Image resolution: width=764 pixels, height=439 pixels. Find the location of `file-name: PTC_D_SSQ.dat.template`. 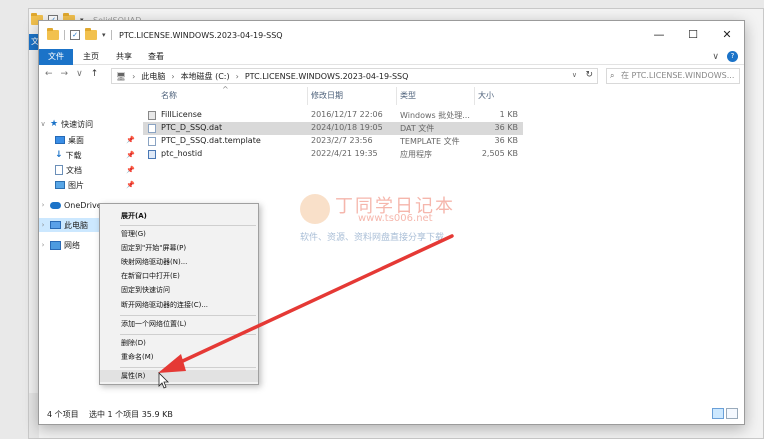

file-name: PTC_D_SSQ.dat.template is located at coordinates (211, 140).